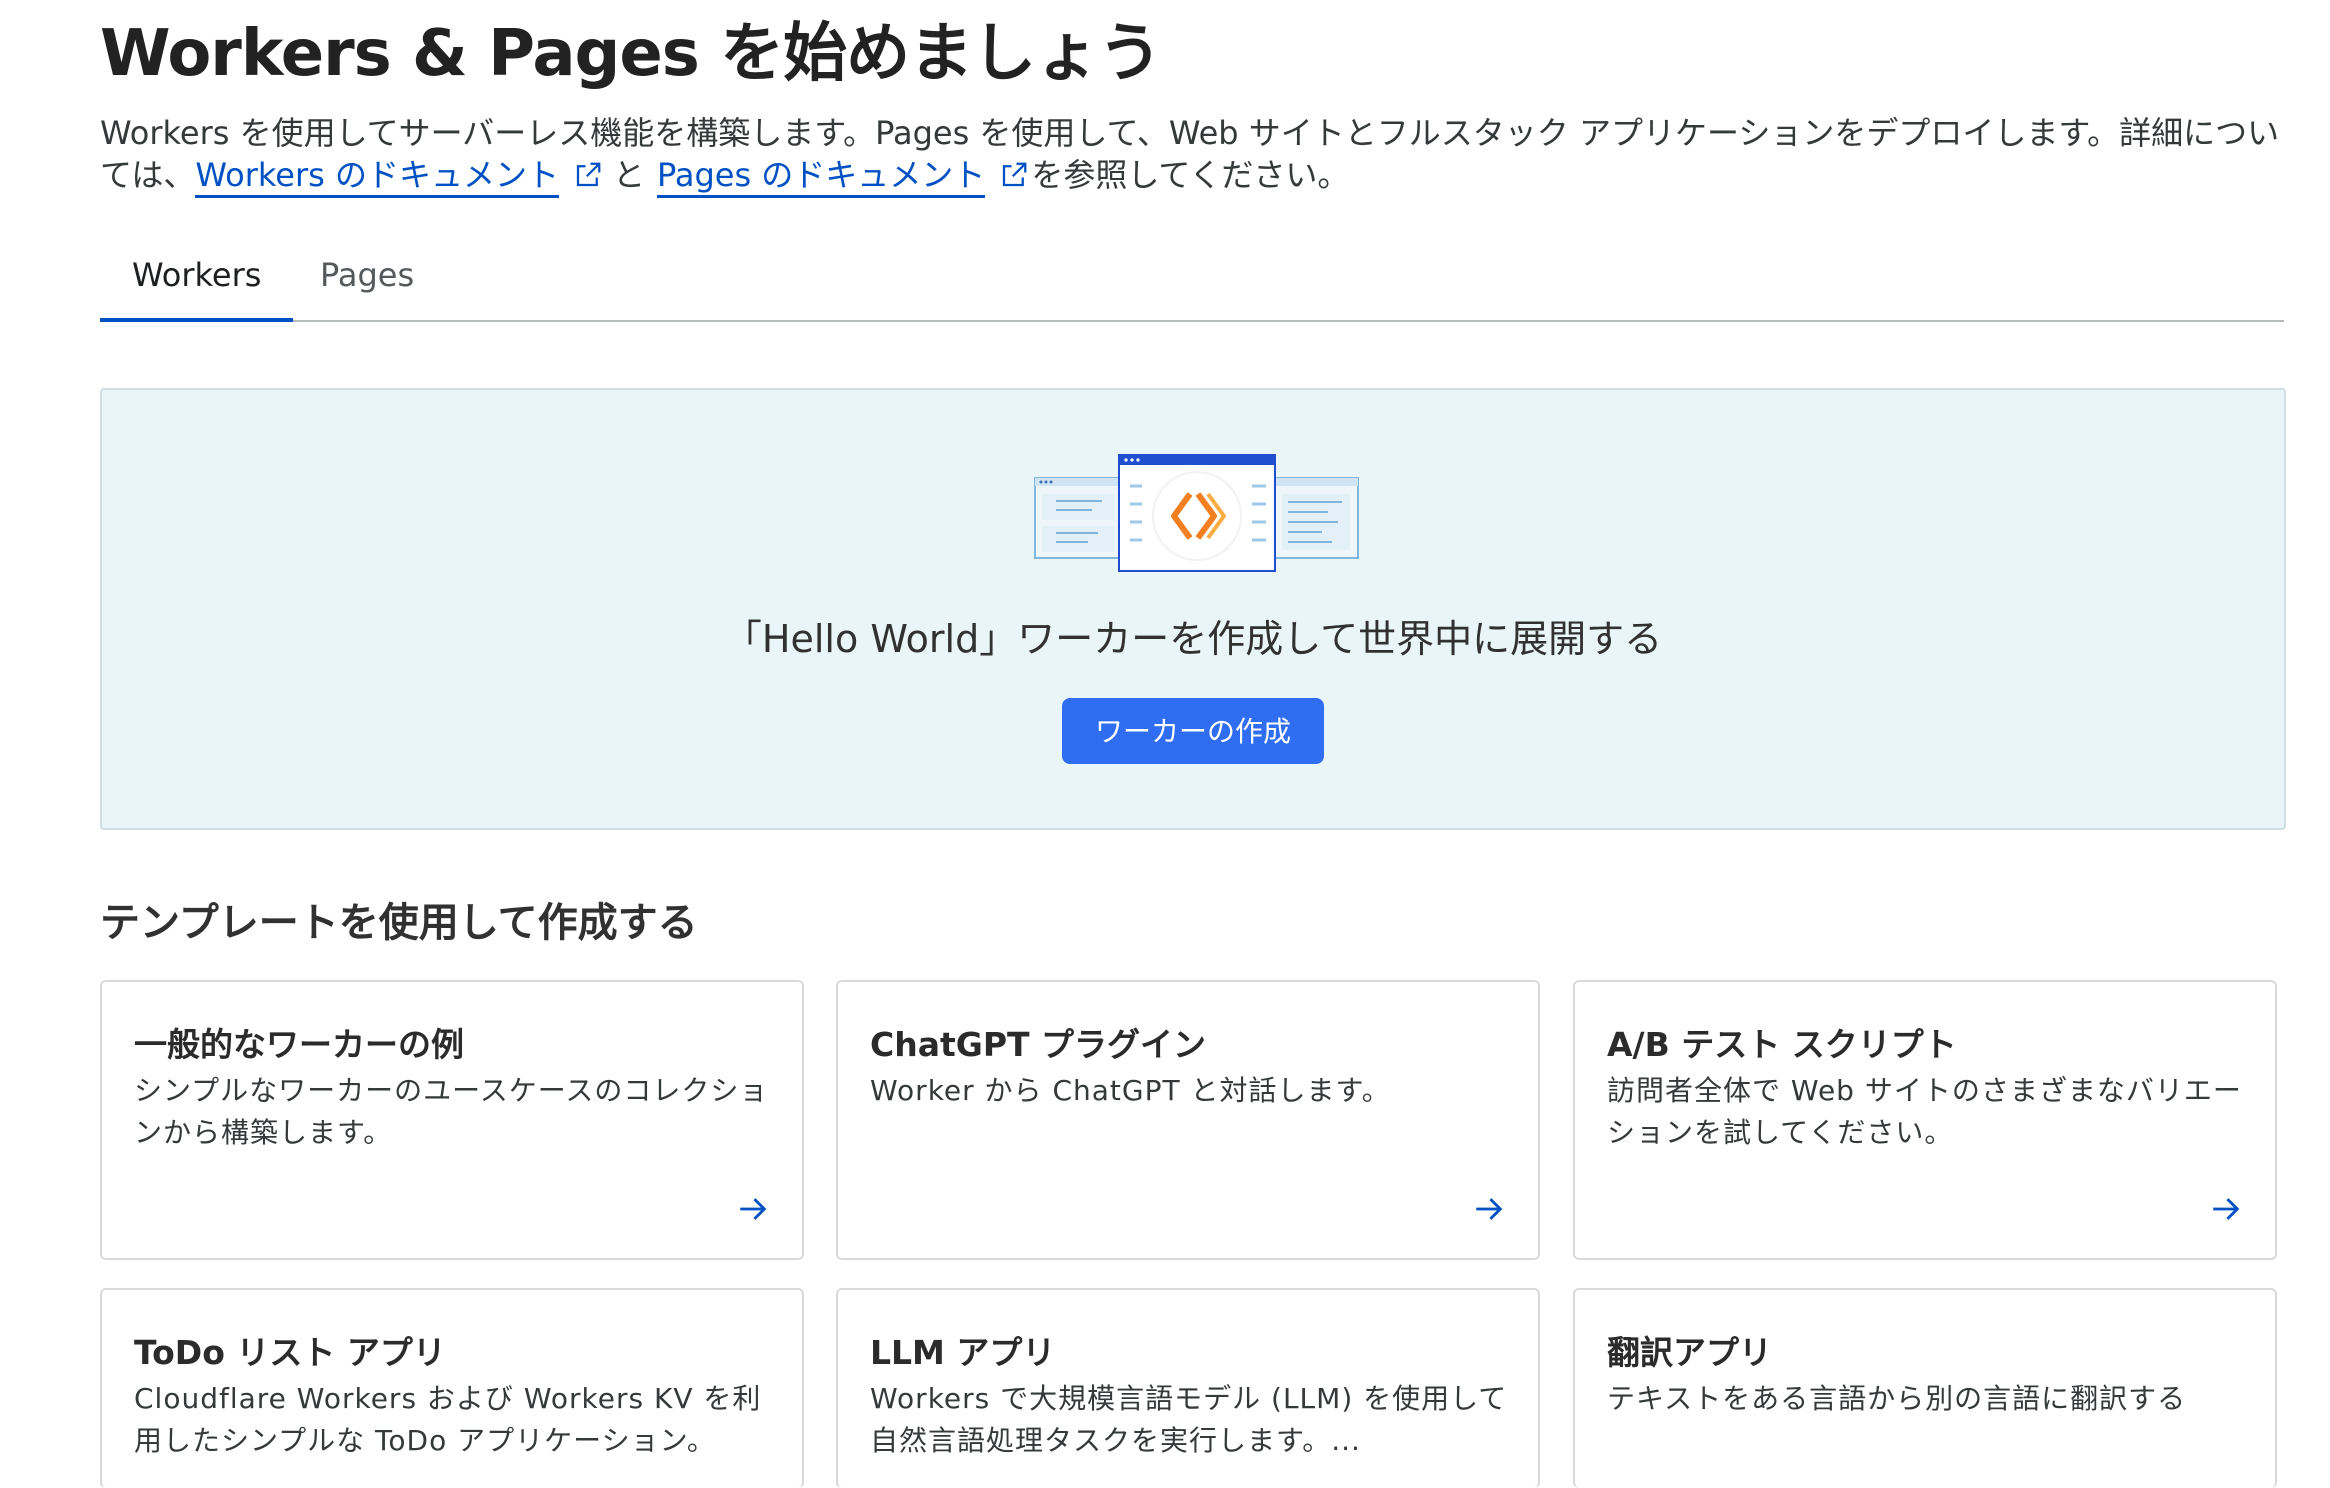  Describe the element at coordinates (290, 1352) in the screenshot. I see `card-title: ToDo リスト アプリ` at that location.